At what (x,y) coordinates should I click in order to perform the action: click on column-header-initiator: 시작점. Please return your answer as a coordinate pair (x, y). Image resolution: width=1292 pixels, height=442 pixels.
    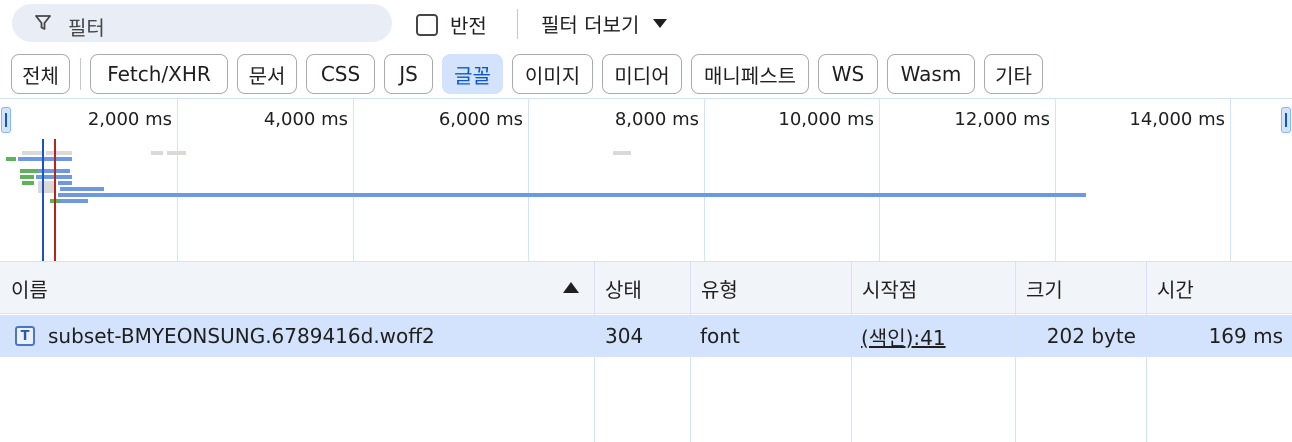
    Looking at the image, I should click on (933, 288).